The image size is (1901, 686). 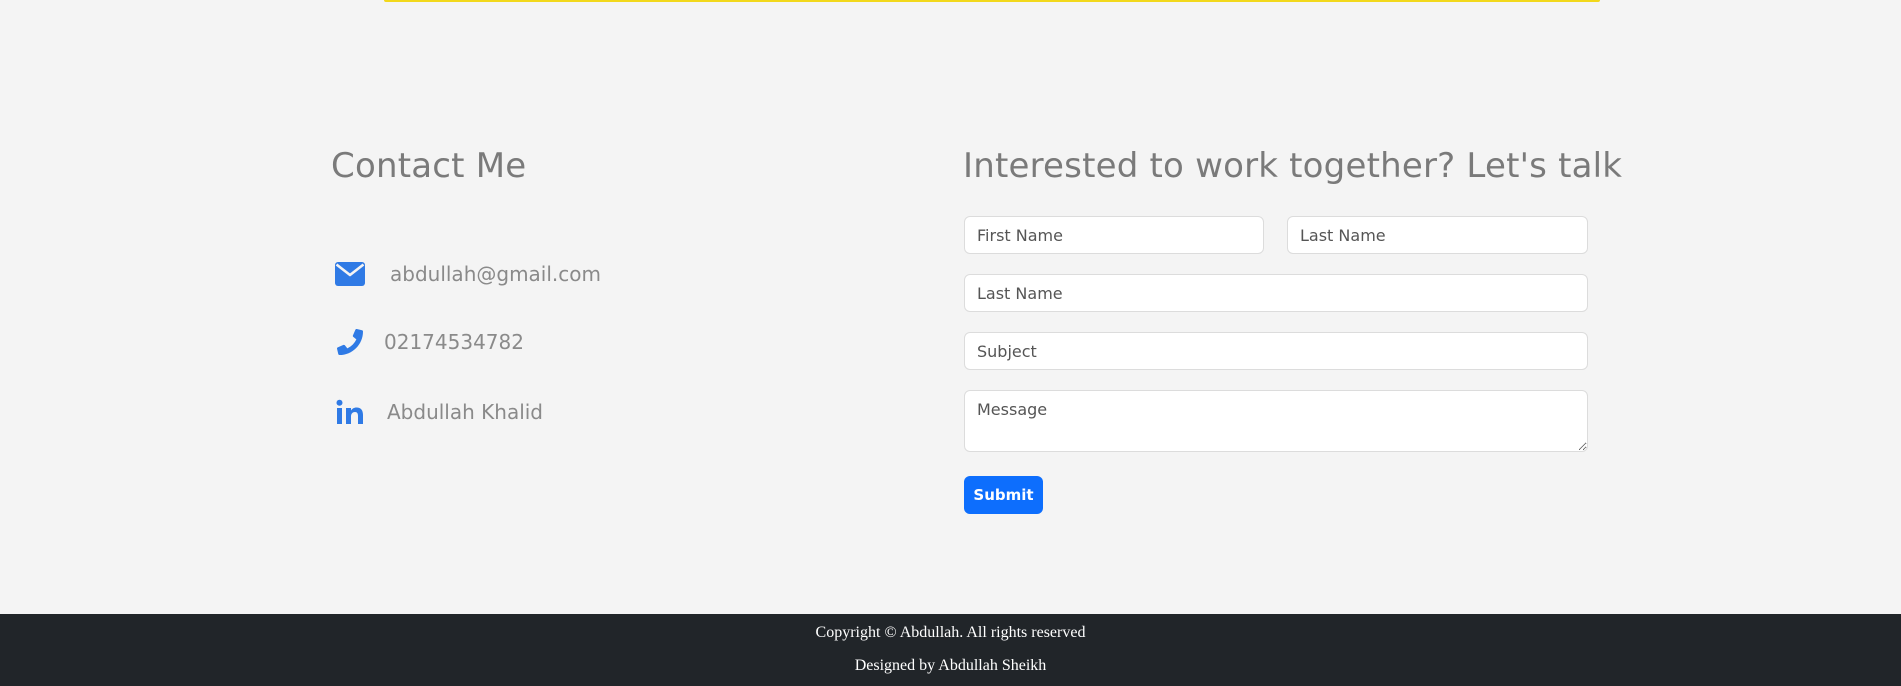 I want to click on contact-title: Contact Me, so click(x=429, y=166).